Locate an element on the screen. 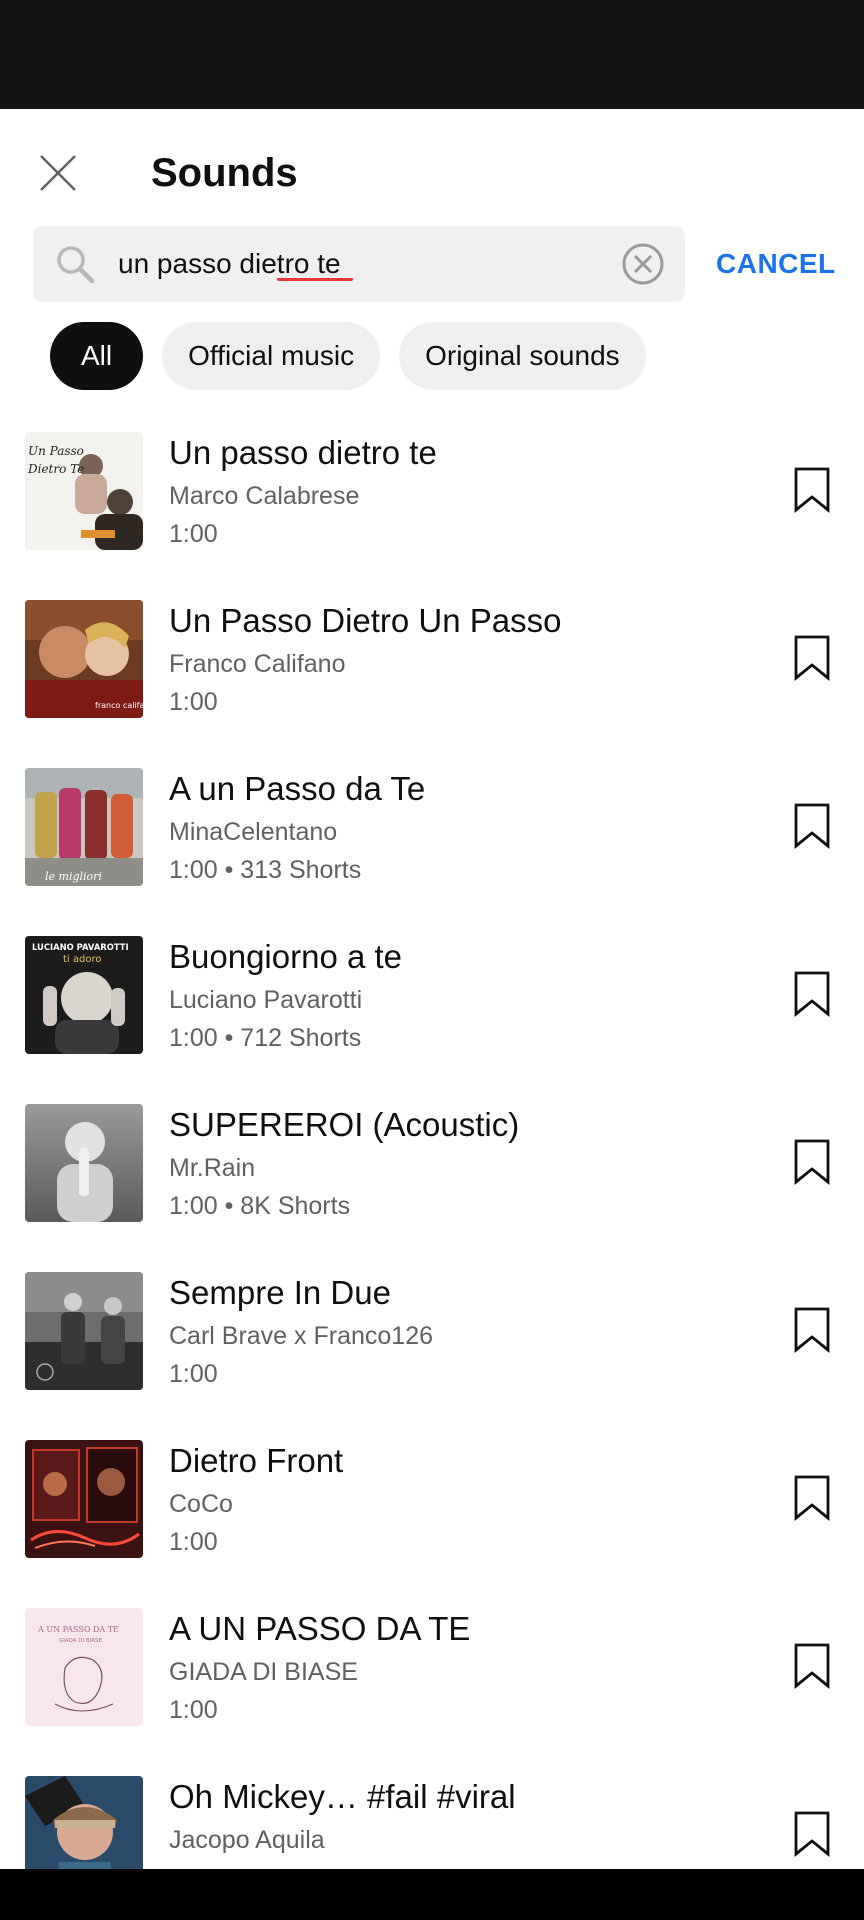 The image size is (864, 1920). track-title: Un passo dietro te is located at coordinates (303, 452).